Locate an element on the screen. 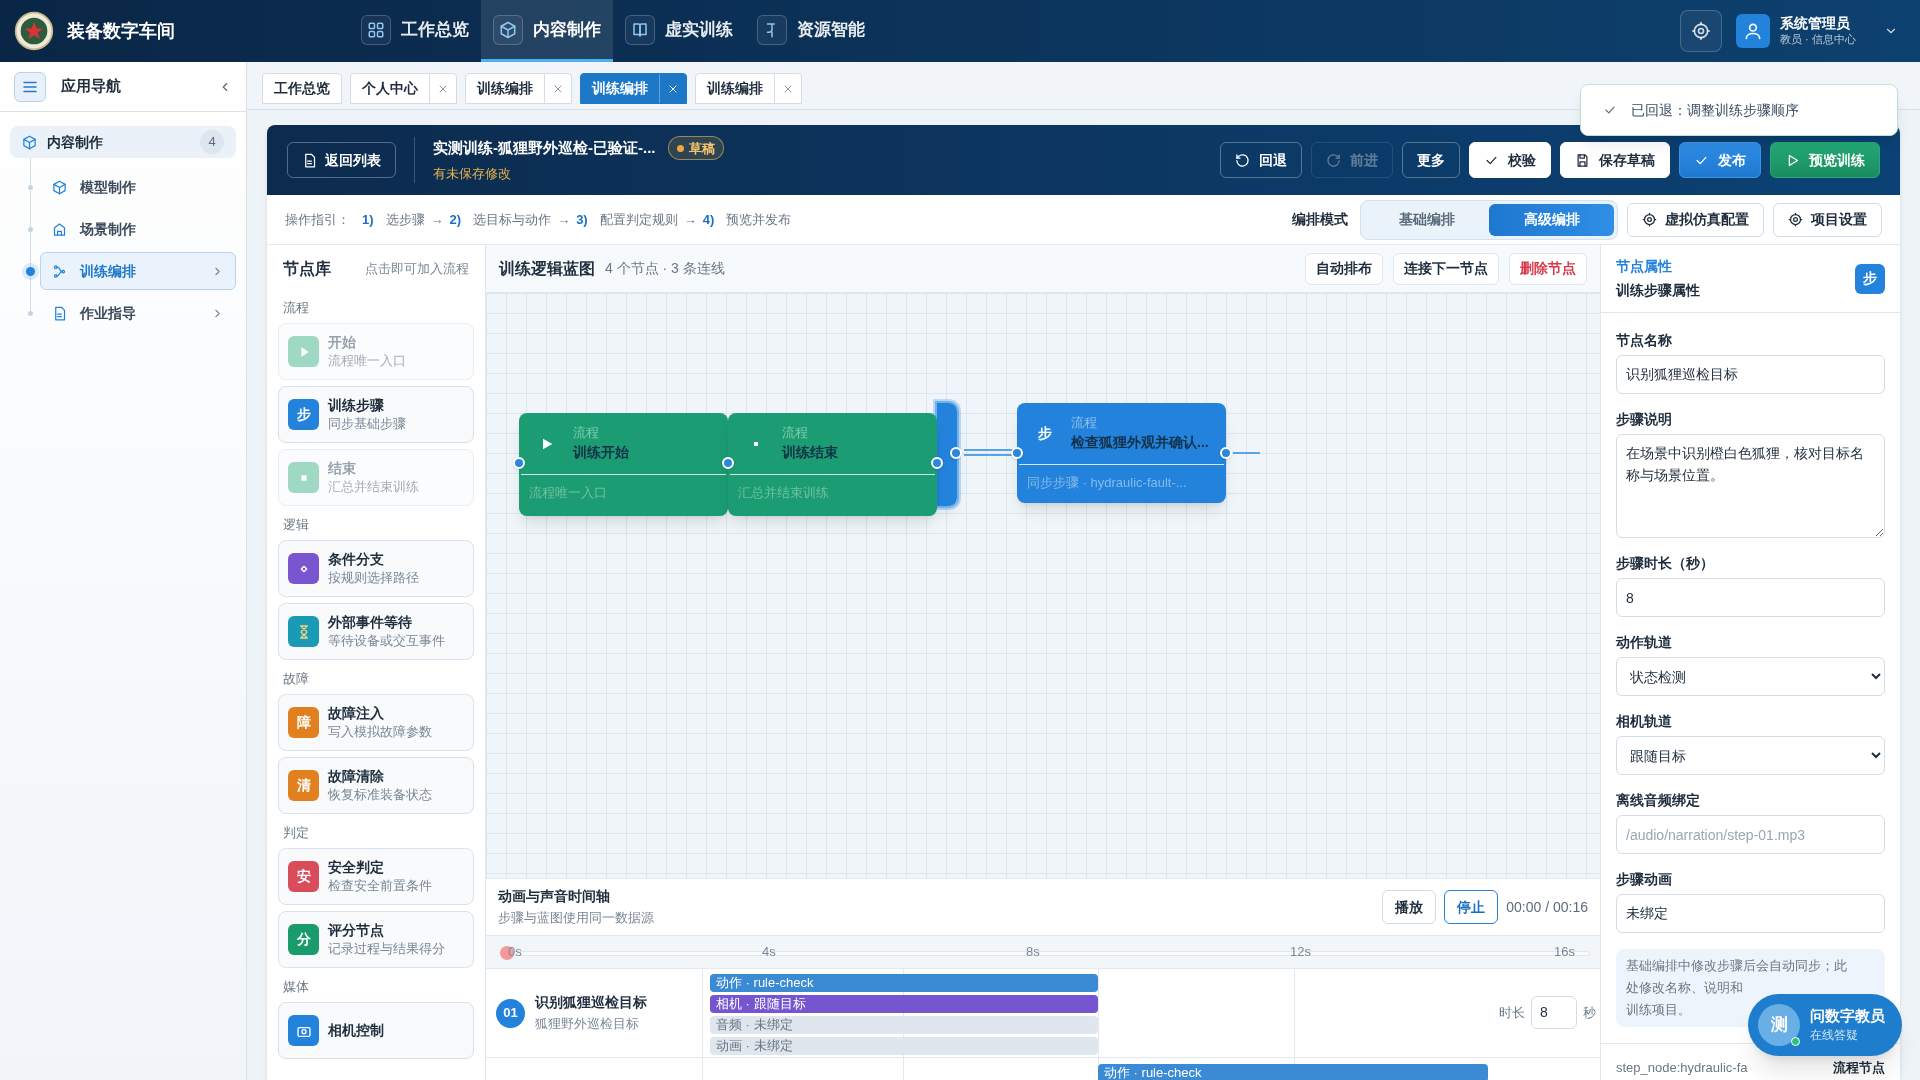 Image resolution: width=1920 pixels, height=1080 pixels. flow-icon is located at coordinates (59, 271).